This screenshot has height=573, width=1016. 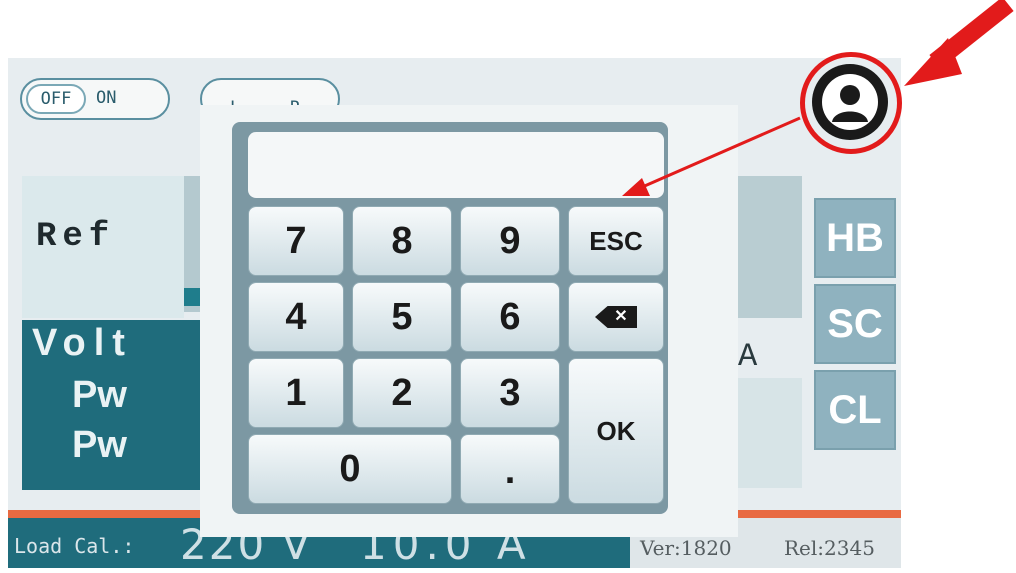 What do you see at coordinates (711, 156) in the screenshot?
I see `annotation-arrow-small` at bounding box center [711, 156].